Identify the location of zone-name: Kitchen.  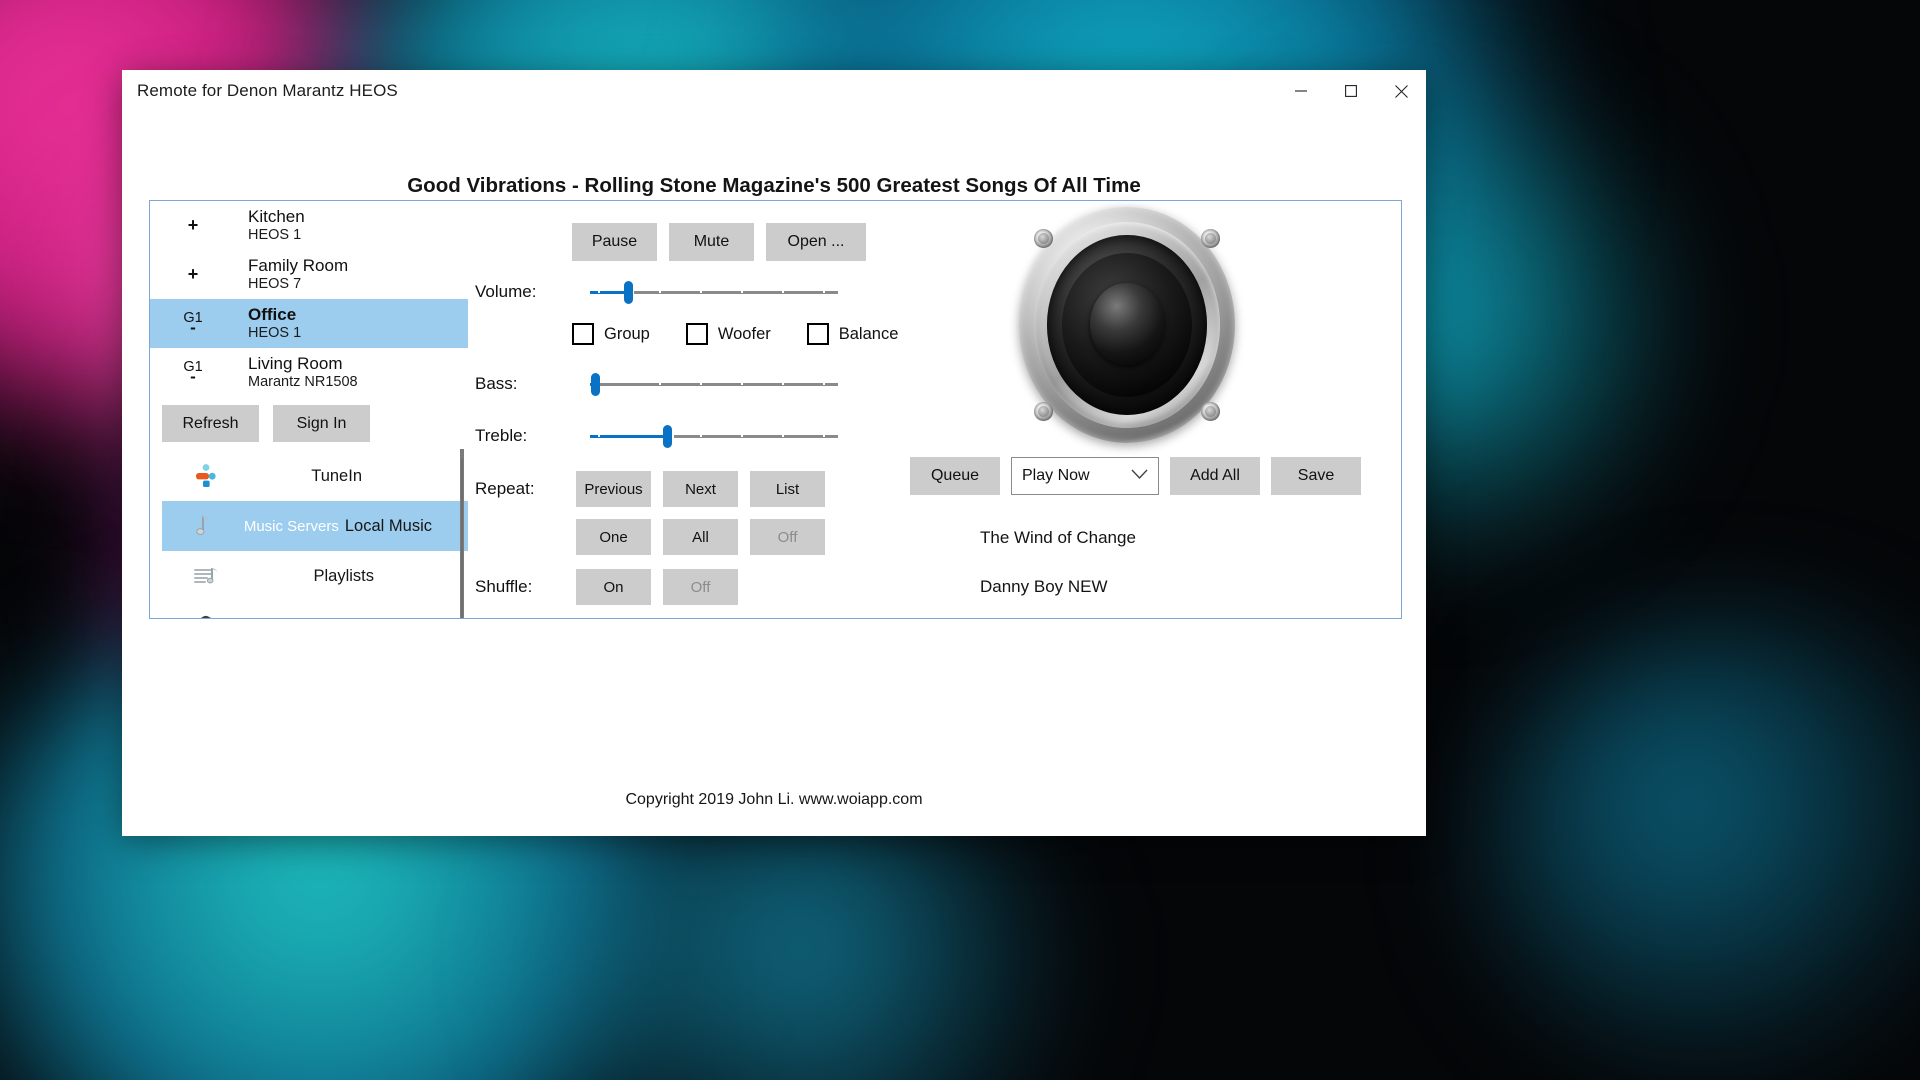
(276, 216).